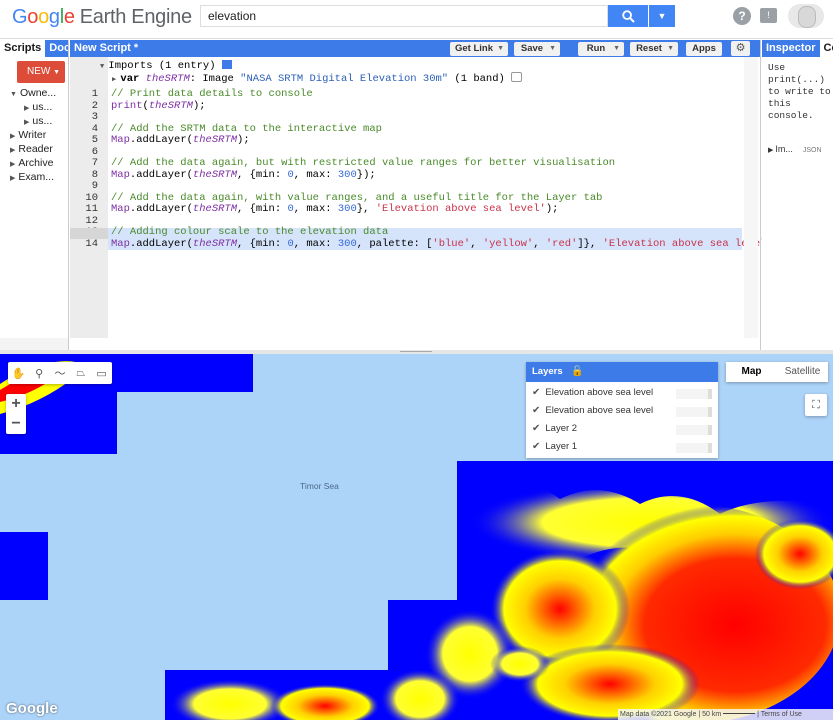 This screenshot has width=833, height=720. What do you see at coordinates (94, 163) in the screenshot?
I see `line-number: 7` at bounding box center [94, 163].